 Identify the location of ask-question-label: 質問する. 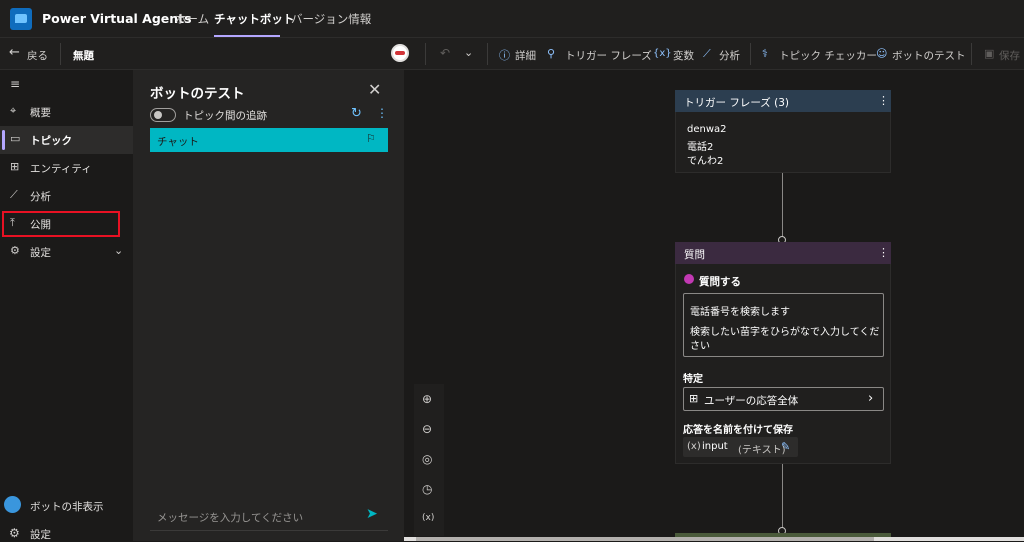
(720, 282).